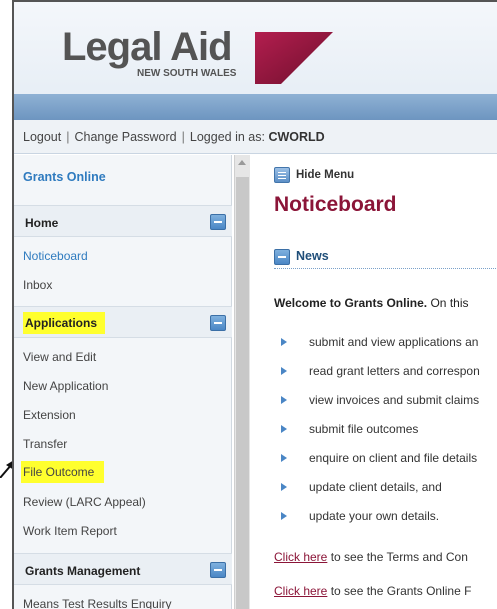 This screenshot has width=497, height=609. Describe the element at coordinates (227, 137) in the screenshot. I see `logged-in-label: Logged in as:` at that location.